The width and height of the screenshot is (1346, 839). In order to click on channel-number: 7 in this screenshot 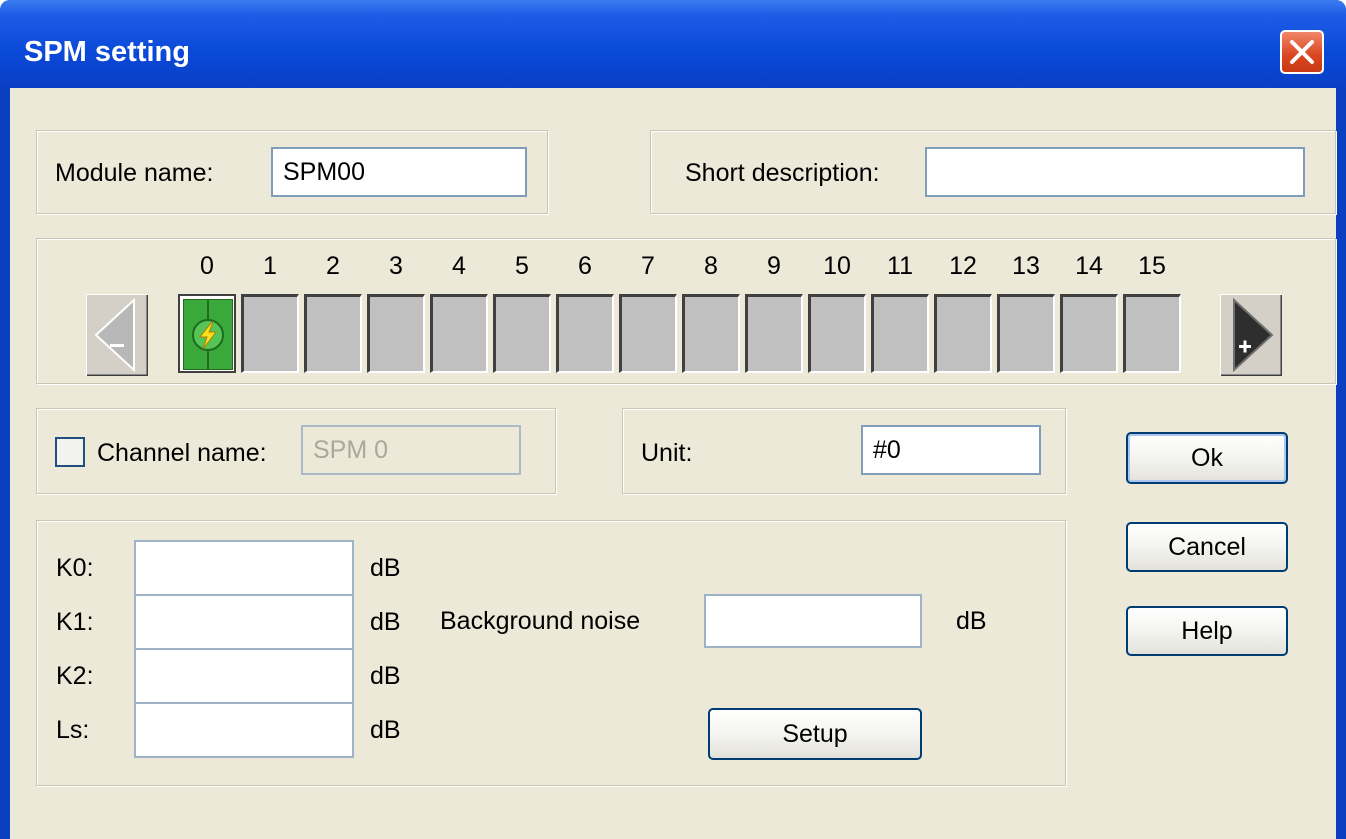, I will do `click(648, 266)`.